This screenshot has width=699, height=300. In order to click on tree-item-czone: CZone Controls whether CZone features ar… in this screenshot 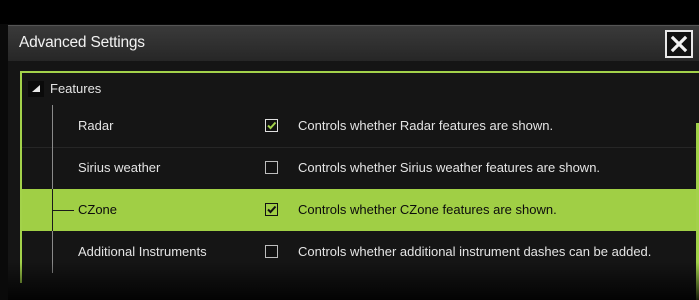, I will do `click(360, 210)`.